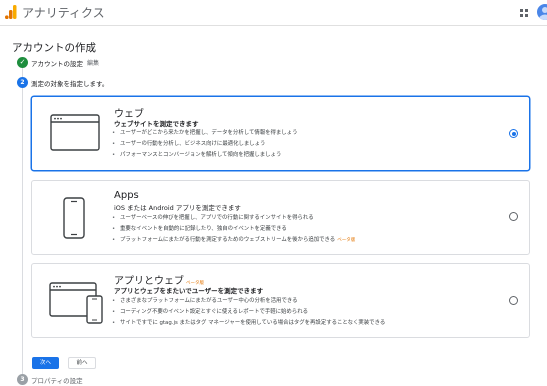 The width and height of the screenshot is (547, 386). I want to click on list-item: コーディング不要のイベント設定とすぐに使えるレポートで手軽に始められる, so click(248, 312).